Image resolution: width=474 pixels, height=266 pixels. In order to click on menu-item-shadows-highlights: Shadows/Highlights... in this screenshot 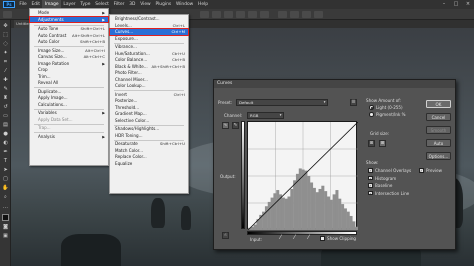, I will do `click(149, 129)`.